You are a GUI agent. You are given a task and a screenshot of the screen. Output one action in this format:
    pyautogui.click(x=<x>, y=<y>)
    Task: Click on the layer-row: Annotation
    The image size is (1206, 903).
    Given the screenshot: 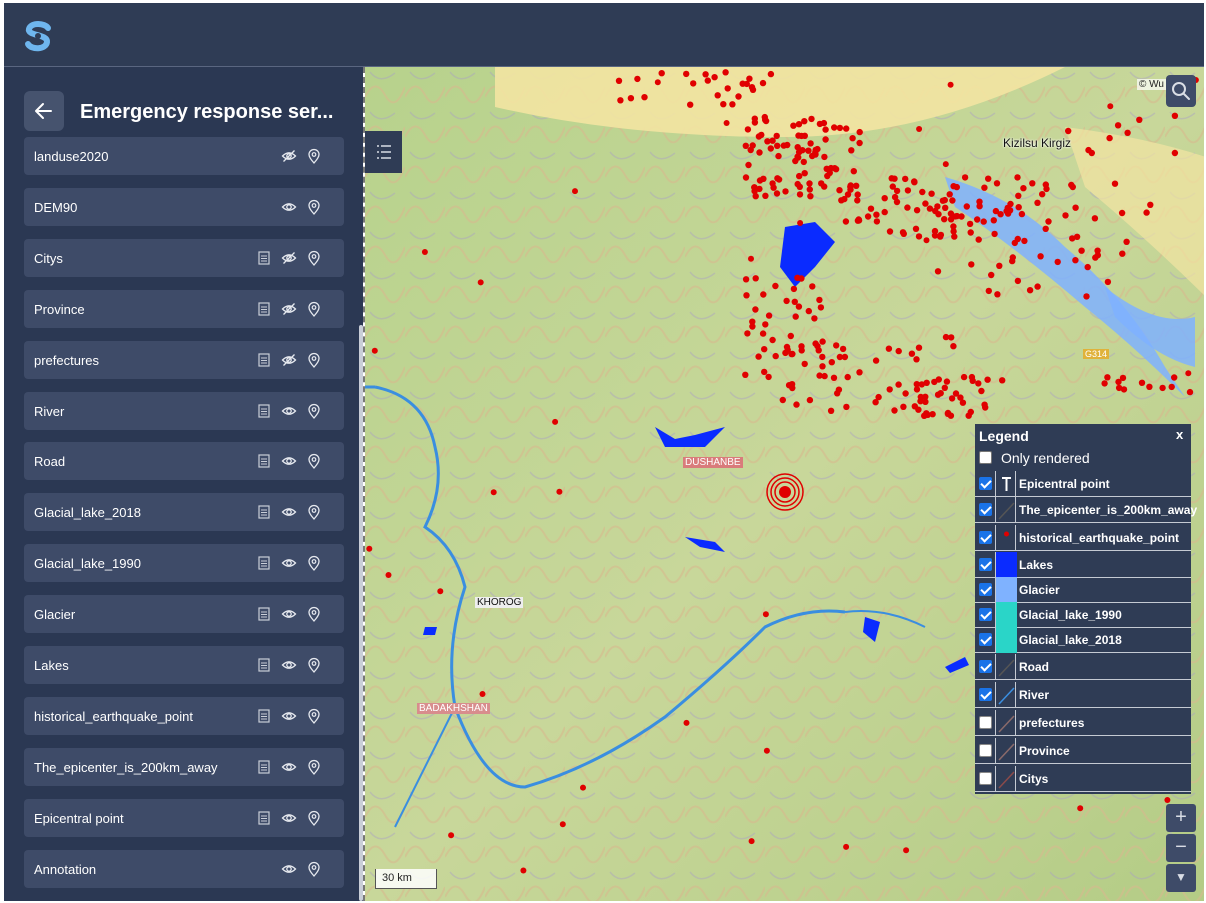 What is the action you would take?
    pyautogui.click(x=184, y=868)
    